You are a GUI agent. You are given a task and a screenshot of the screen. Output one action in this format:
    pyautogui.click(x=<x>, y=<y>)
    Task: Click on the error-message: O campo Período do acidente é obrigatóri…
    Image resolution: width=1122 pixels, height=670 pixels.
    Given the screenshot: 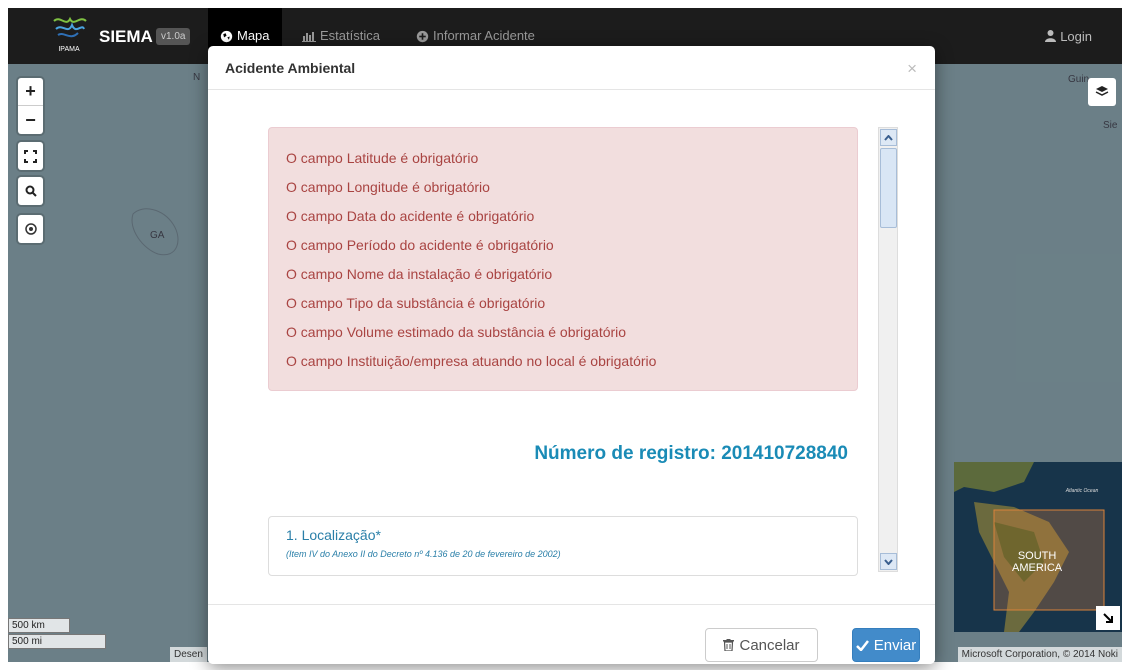 What is the action you would take?
    pyautogui.click(x=420, y=245)
    